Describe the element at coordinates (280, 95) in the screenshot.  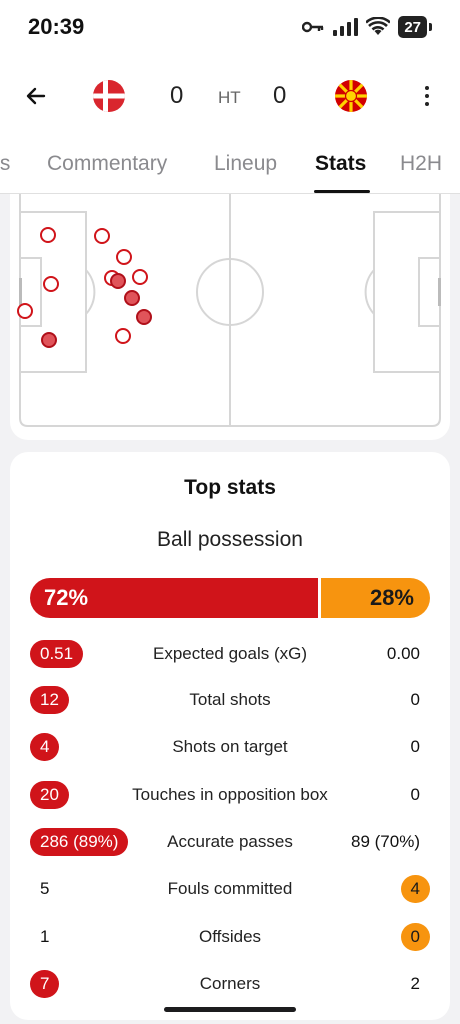
I see `away-score: 0` at that location.